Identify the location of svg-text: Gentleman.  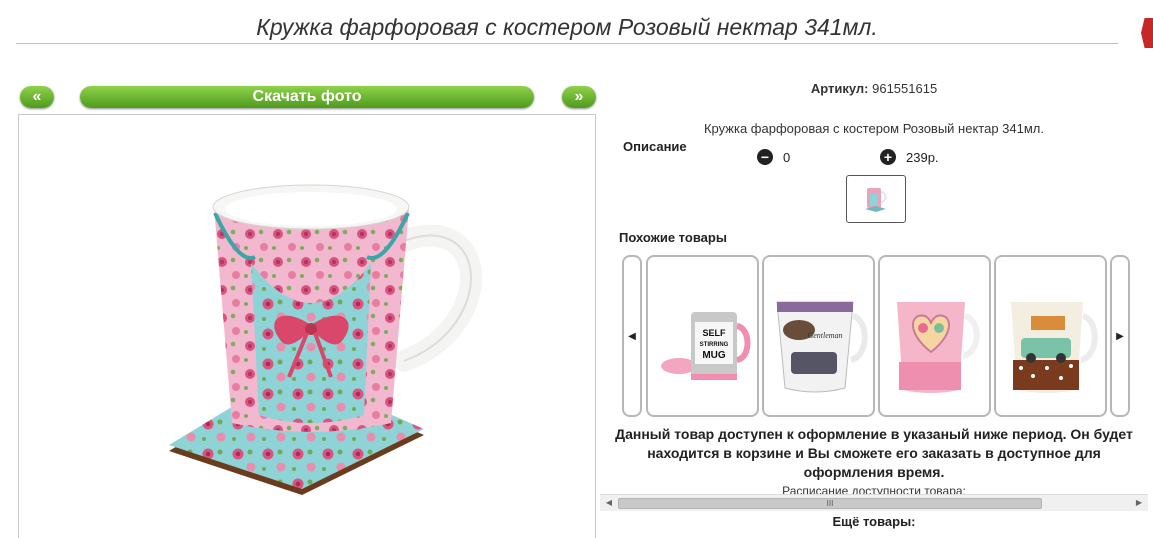
(824, 335).